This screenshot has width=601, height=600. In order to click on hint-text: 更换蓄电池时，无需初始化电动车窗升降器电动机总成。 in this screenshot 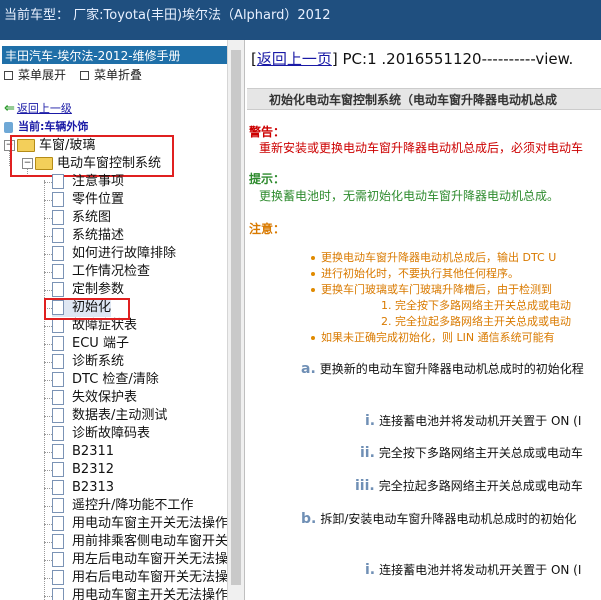, I will do `click(409, 196)`.